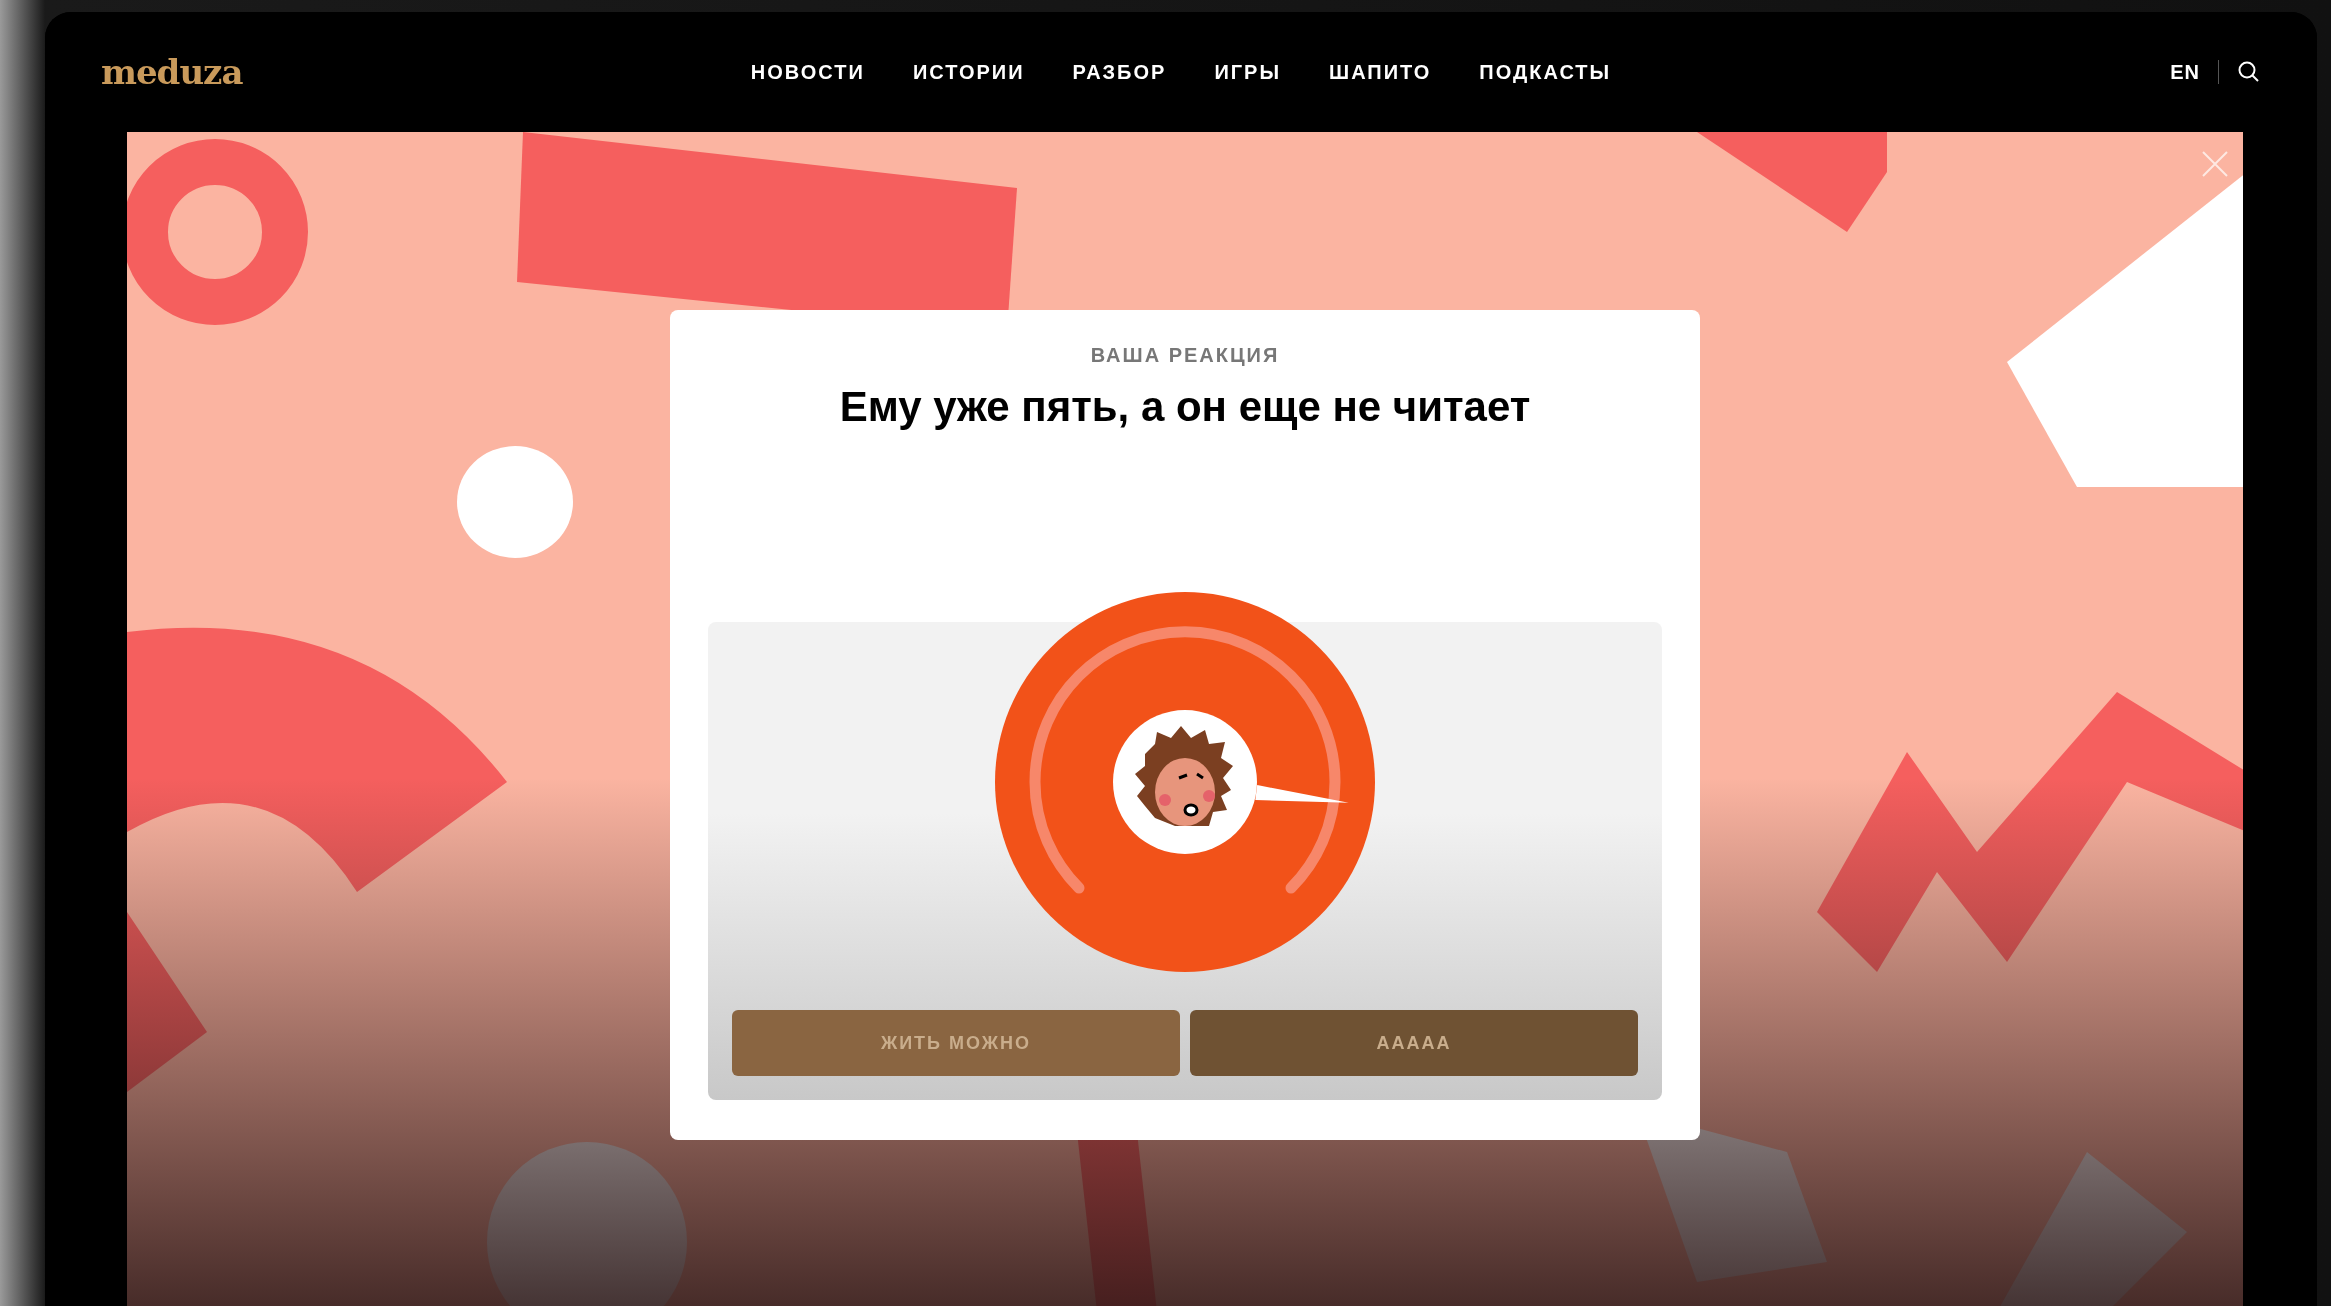  Describe the element at coordinates (1185, 407) in the screenshot. I see `question-title: Ему уже пять, а он еще не читает` at that location.